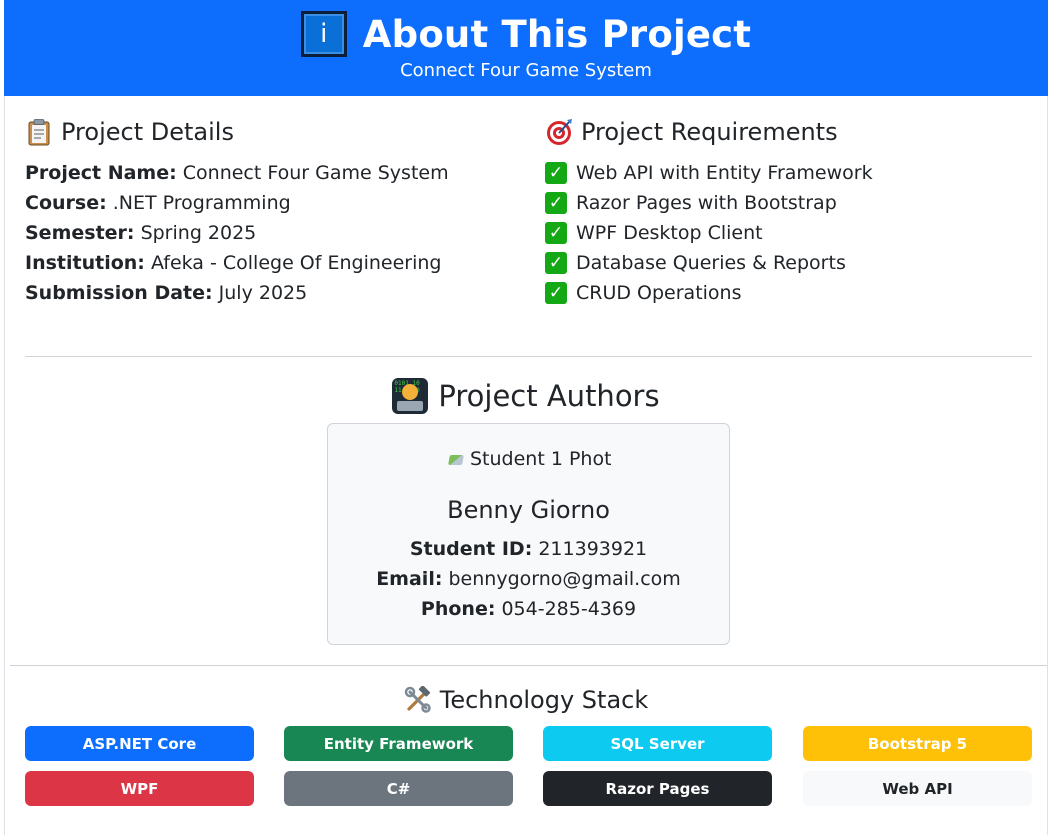  Describe the element at coordinates (198, 233) in the screenshot. I see `detail-value: Spring 2025` at that location.